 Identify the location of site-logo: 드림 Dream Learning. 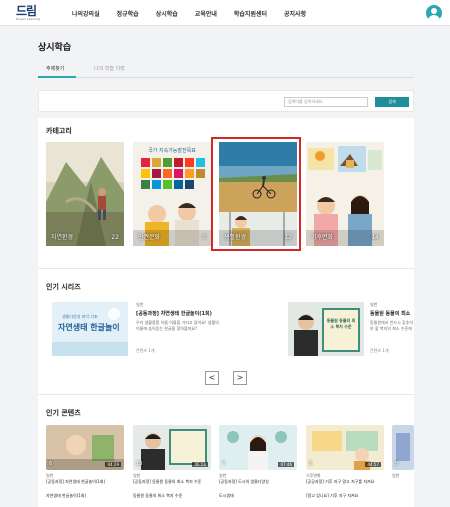
(32, 13).